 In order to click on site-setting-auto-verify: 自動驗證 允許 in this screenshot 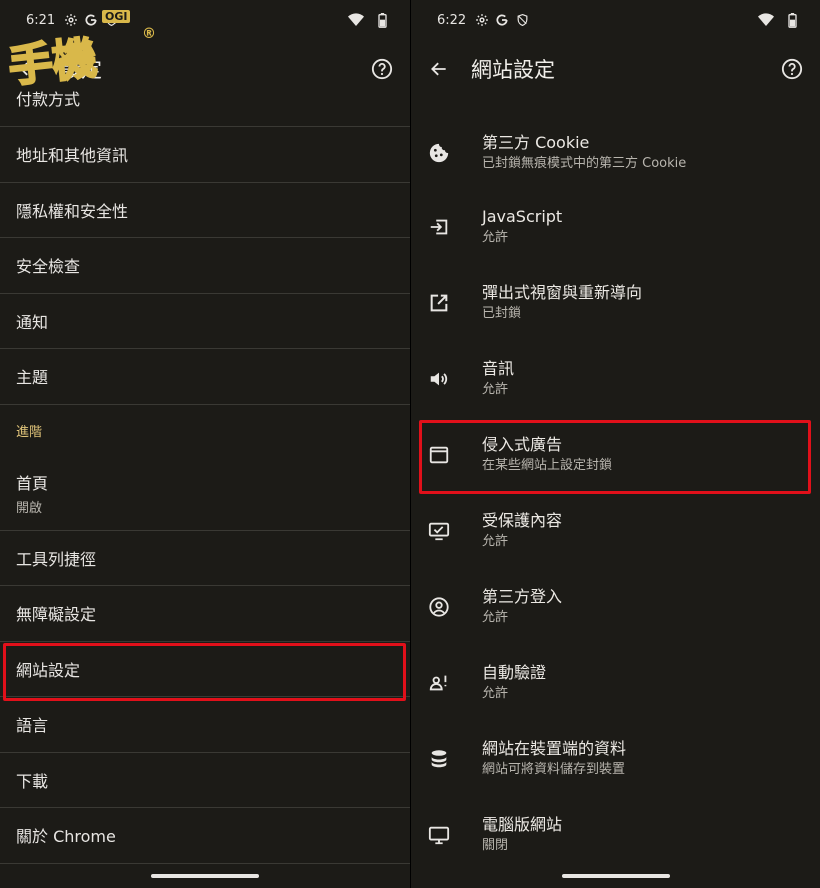, I will do `click(615, 682)`.